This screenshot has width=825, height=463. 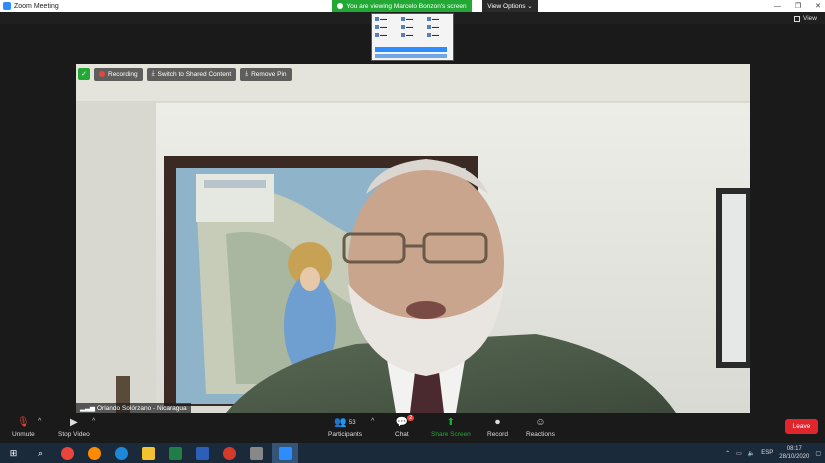 I want to click on unmute-button: 🎙 Unmute, so click(x=23, y=427).